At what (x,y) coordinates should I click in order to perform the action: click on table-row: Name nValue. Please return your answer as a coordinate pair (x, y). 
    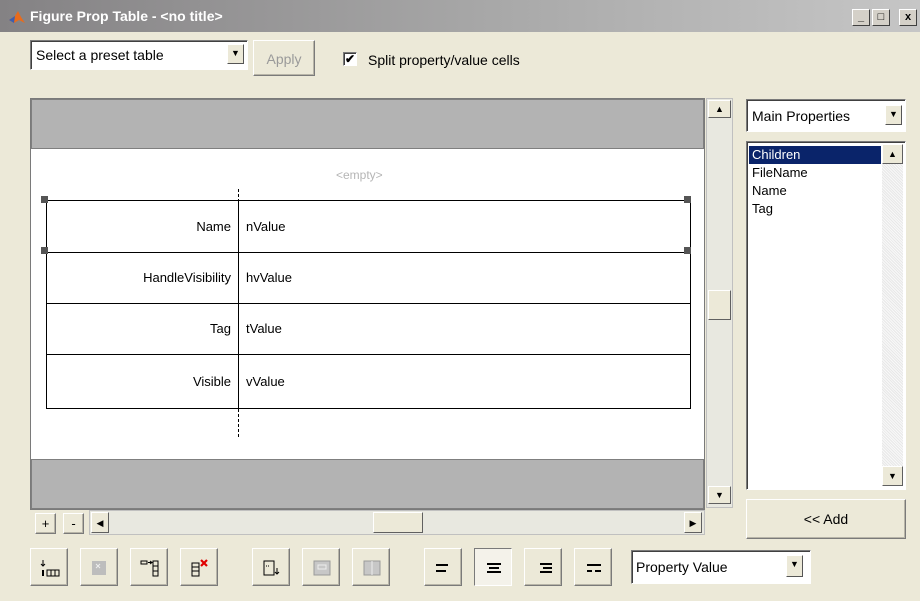
    Looking at the image, I should click on (368, 227).